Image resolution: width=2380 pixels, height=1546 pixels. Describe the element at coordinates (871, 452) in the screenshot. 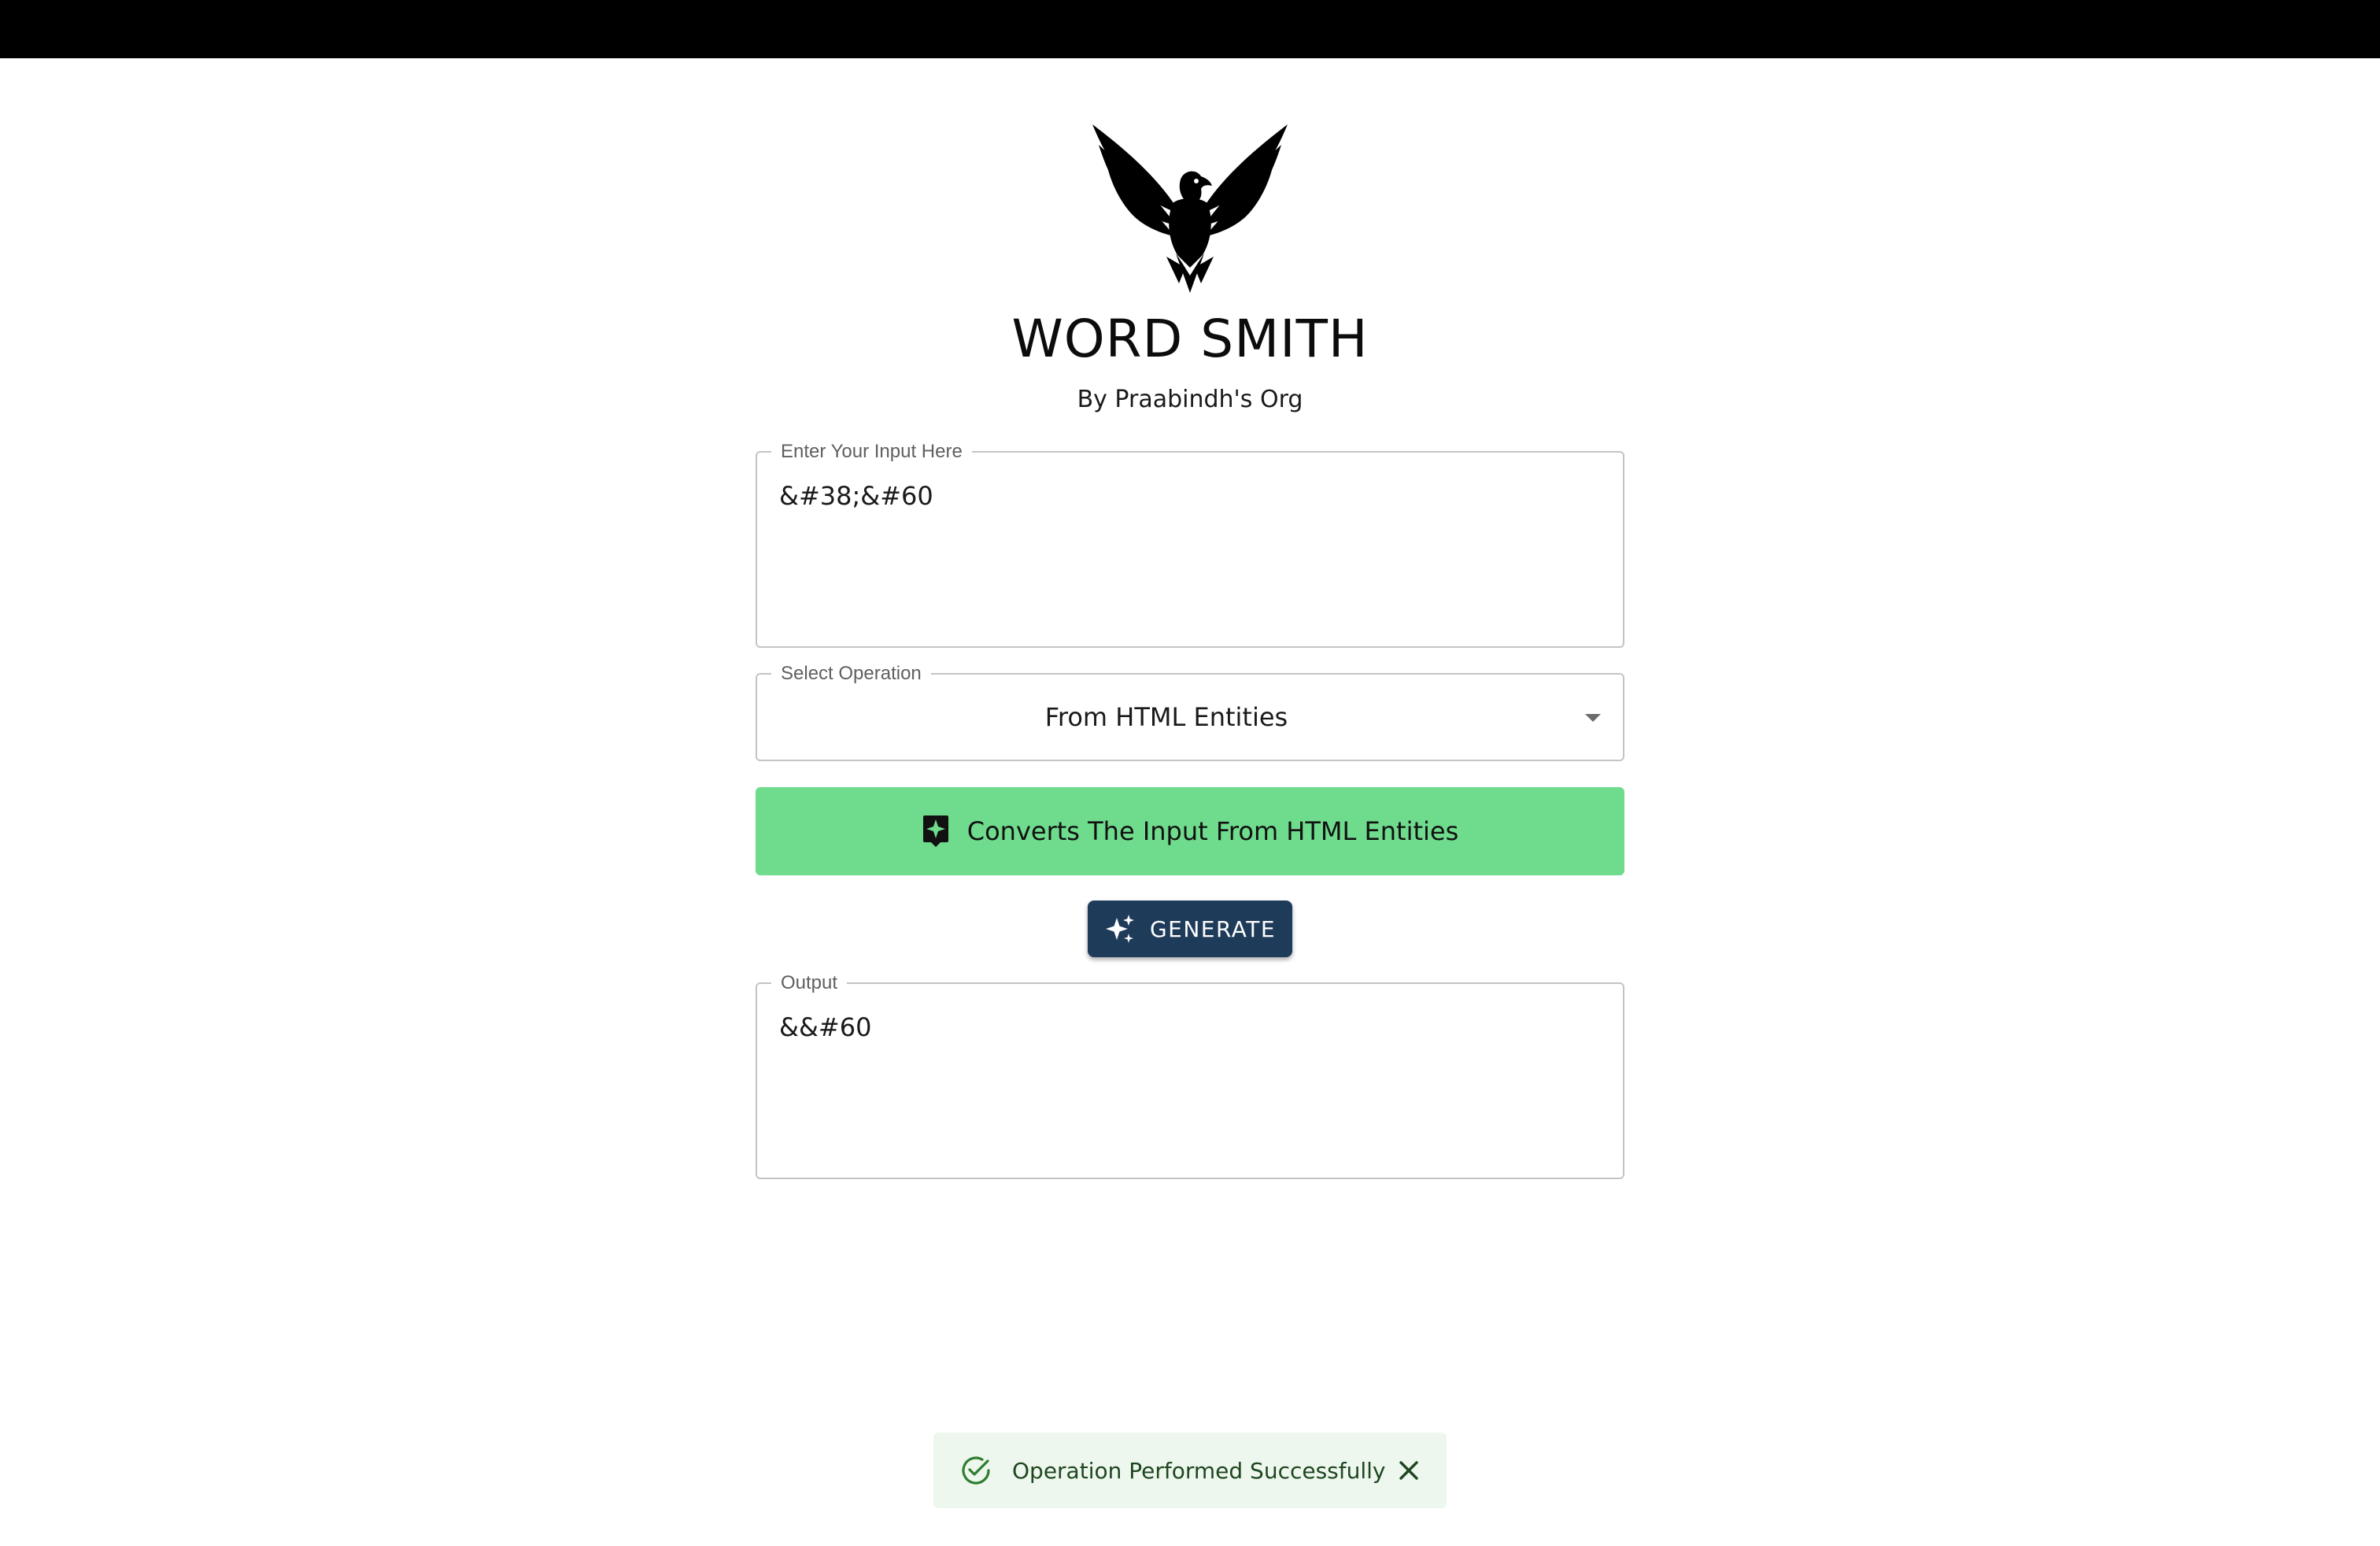

I see `input-label: Enter Your Input Here` at that location.